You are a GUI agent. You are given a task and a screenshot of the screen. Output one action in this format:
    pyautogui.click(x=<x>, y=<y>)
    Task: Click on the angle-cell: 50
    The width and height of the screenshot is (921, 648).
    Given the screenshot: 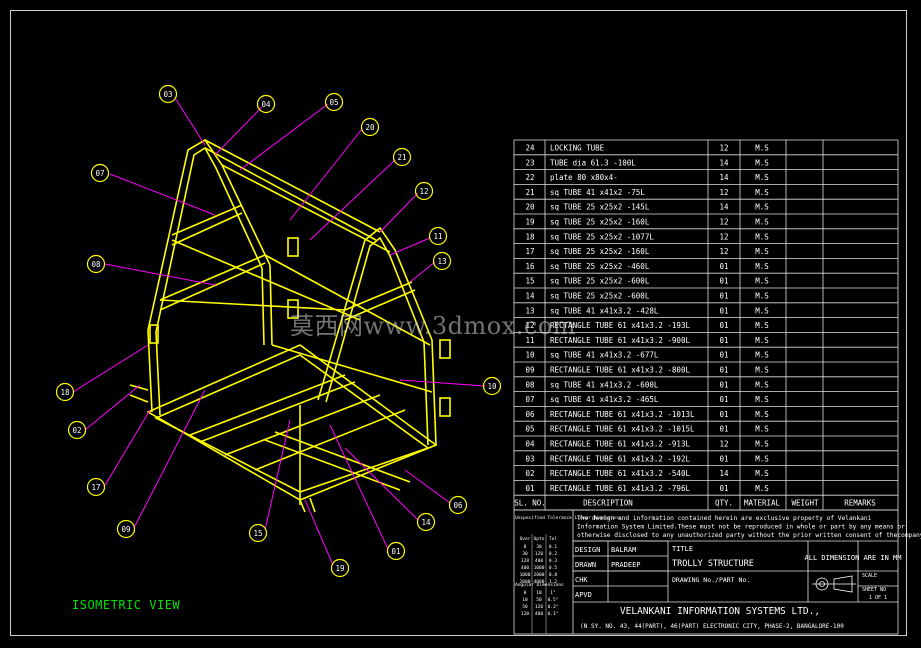 What is the action you would take?
    pyautogui.click(x=525, y=607)
    